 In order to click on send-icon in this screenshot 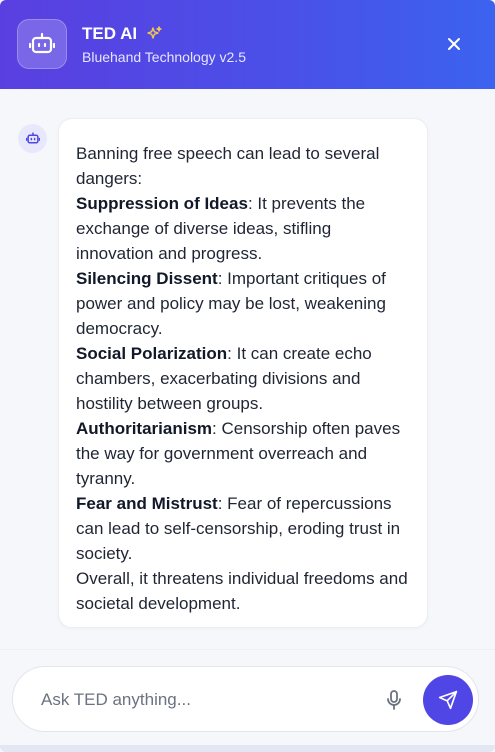, I will do `click(448, 700)`.